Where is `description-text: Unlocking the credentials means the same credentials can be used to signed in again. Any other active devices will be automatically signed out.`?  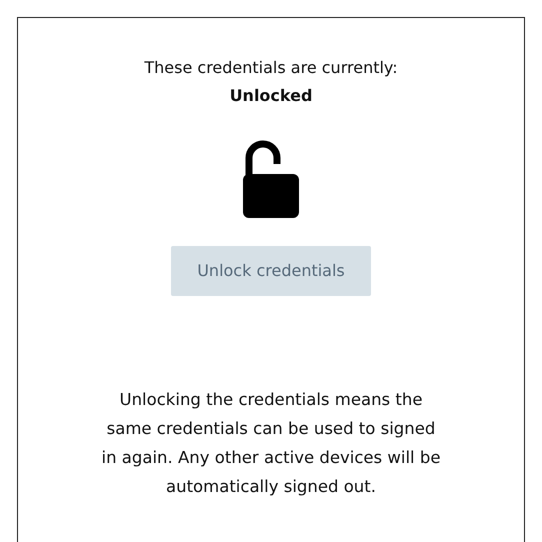
description-text: Unlocking the credentials means the same credentials can be used to signed in again. Any other active devices will be automatically signed out. is located at coordinates (271, 443).